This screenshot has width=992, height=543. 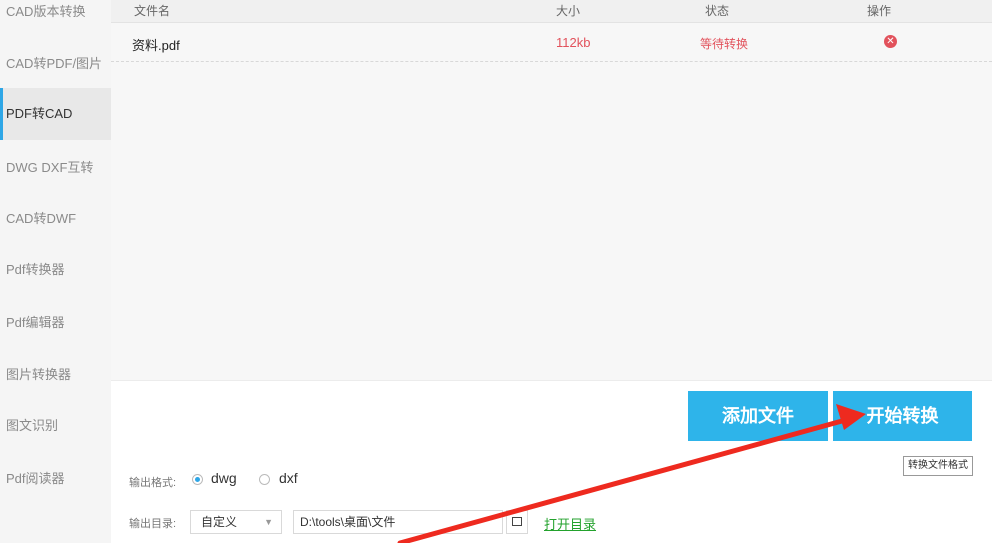 What do you see at coordinates (152, 11) in the screenshot?
I see `column-header-name: 文件名` at bounding box center [152, 11].